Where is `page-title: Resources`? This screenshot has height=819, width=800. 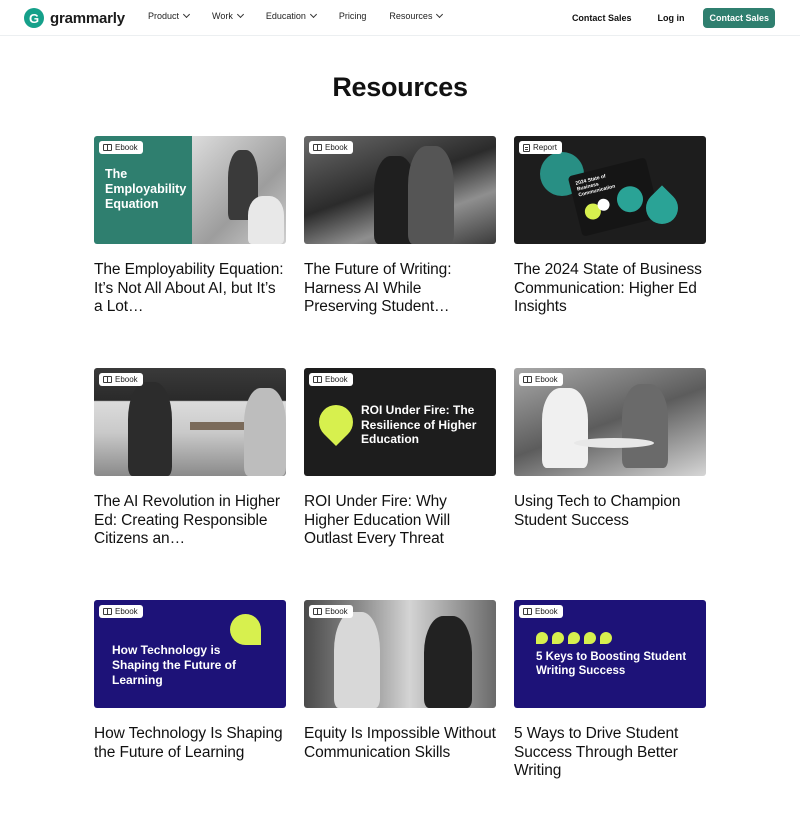
page-title: Resources is located at coordinates (400, 87).